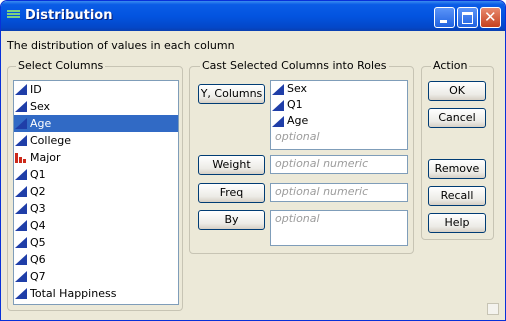 The image size is (506, 321). I want to click on y-column-item: Sex, so click(339, 89).